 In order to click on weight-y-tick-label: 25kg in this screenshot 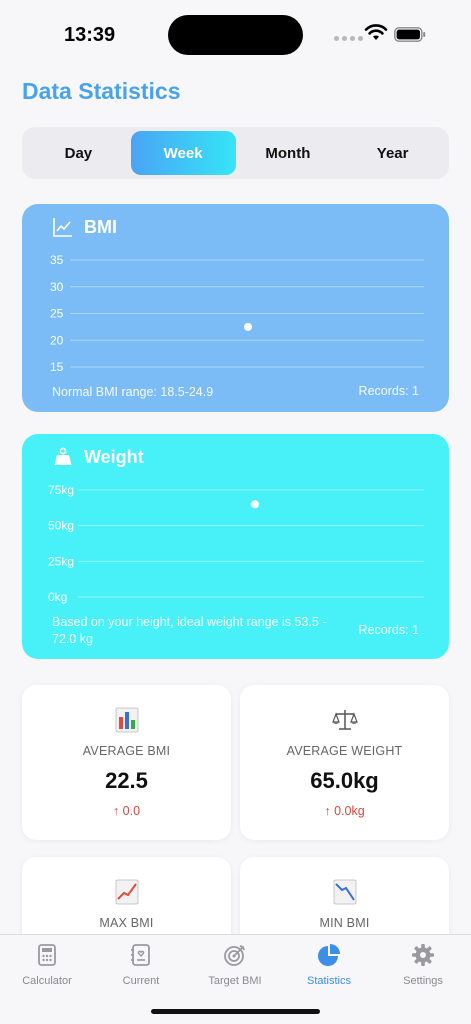, I will do `click(61, 561)`.